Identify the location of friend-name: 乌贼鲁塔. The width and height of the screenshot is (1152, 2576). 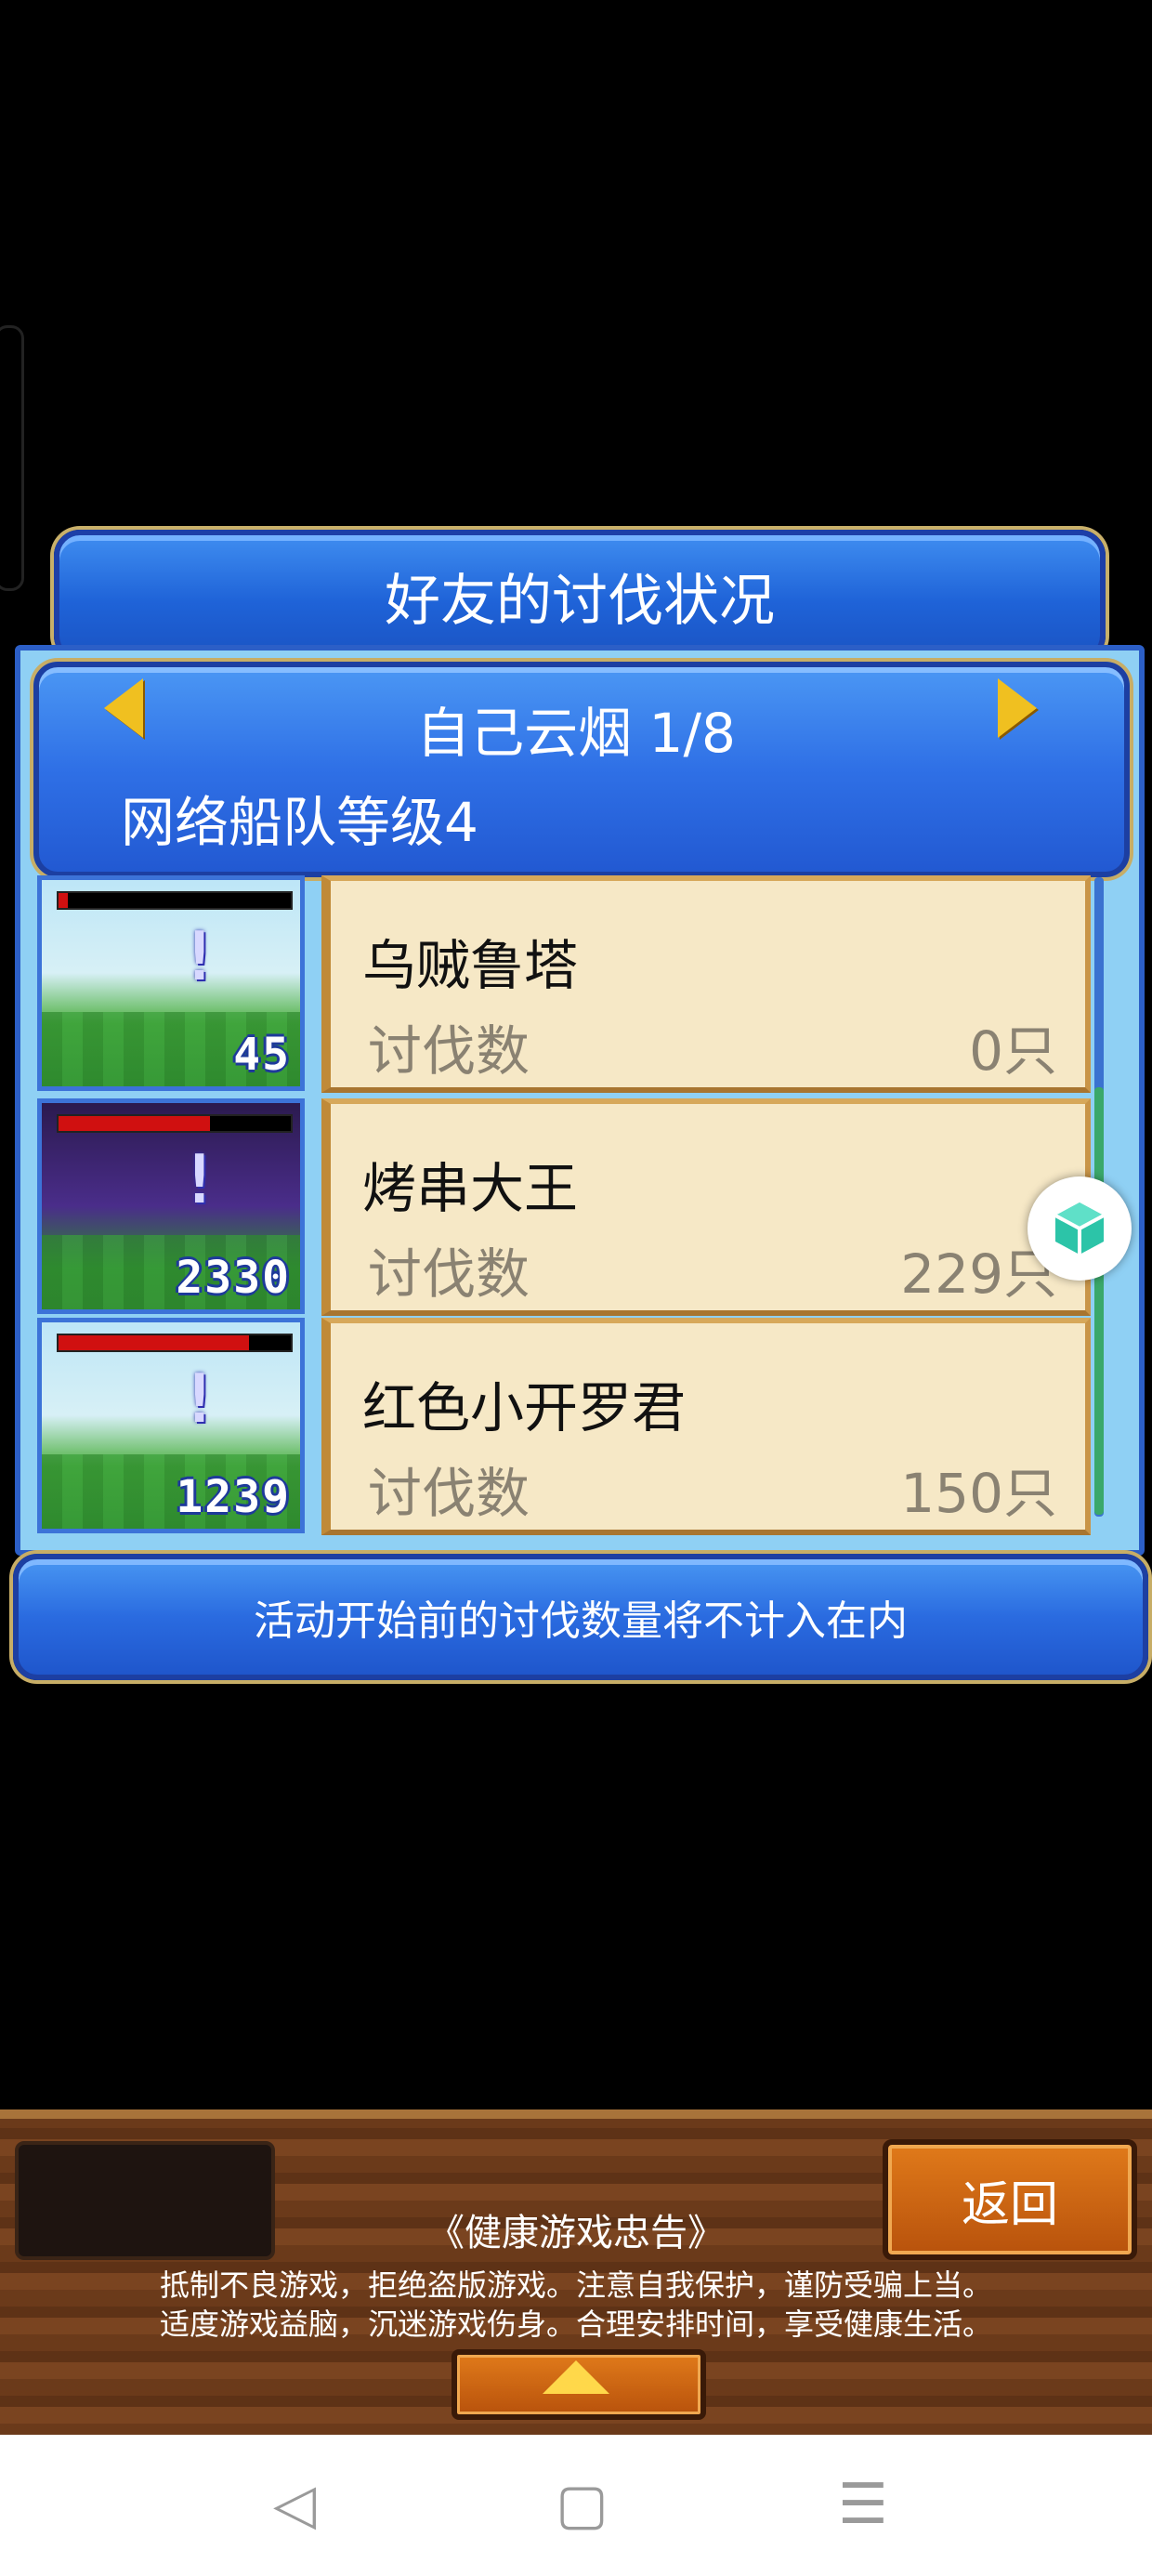
(470, 965).